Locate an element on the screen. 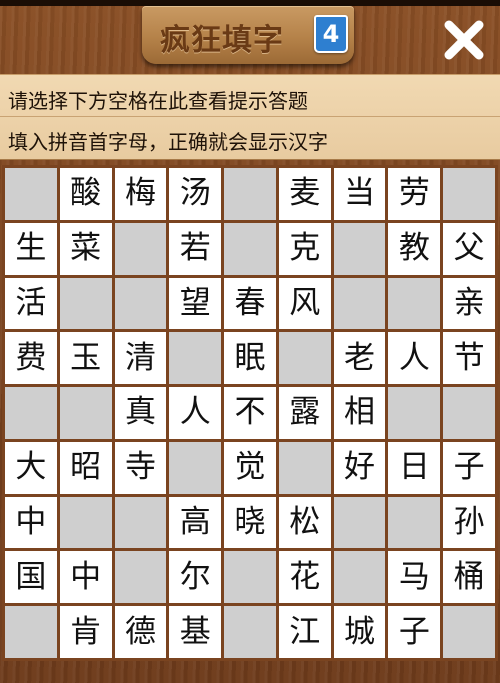 This screenshot has height=683, width=500. letter-cell: 劳 is located at coordinates (414, 194).